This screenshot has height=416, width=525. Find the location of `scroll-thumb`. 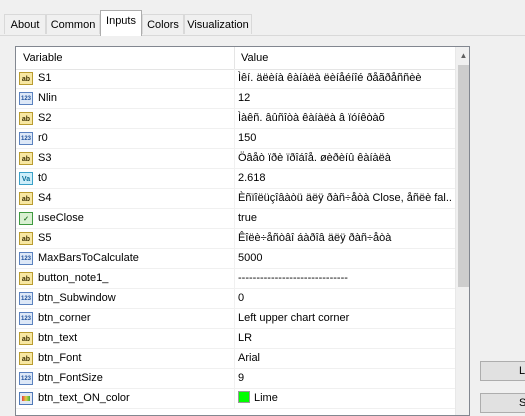

scroll-thumb is located at coordinates (463, 176).